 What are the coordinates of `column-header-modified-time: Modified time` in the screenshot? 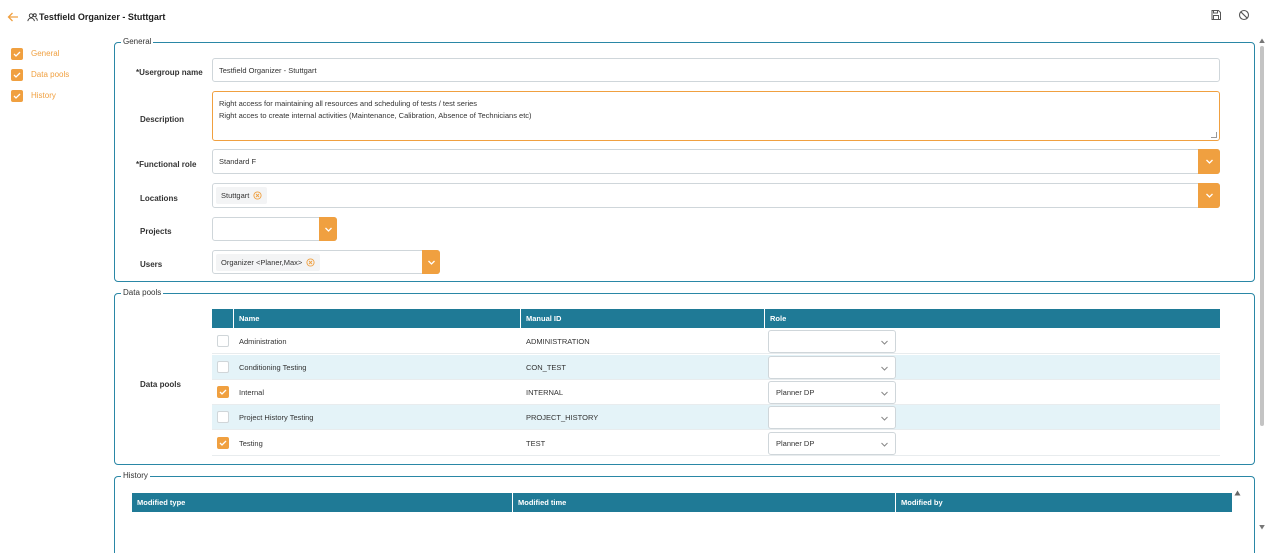 It's located at (704, 502).